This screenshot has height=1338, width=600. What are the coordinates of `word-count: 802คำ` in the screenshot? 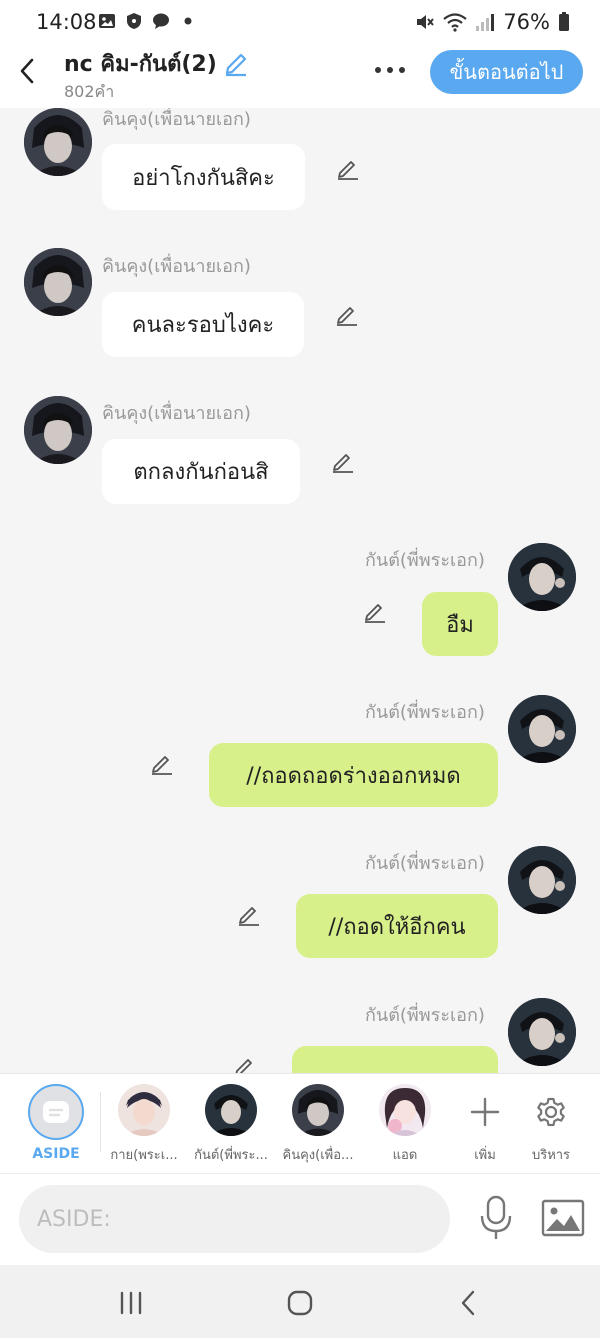 It's located at (89, 91).